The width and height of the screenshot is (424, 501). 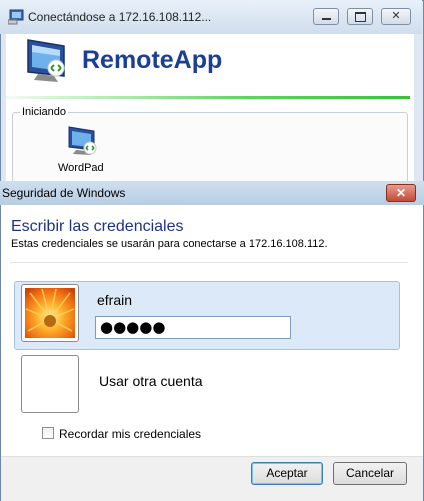 I want to click on user-picture-frame, so click(x=50, y=313).